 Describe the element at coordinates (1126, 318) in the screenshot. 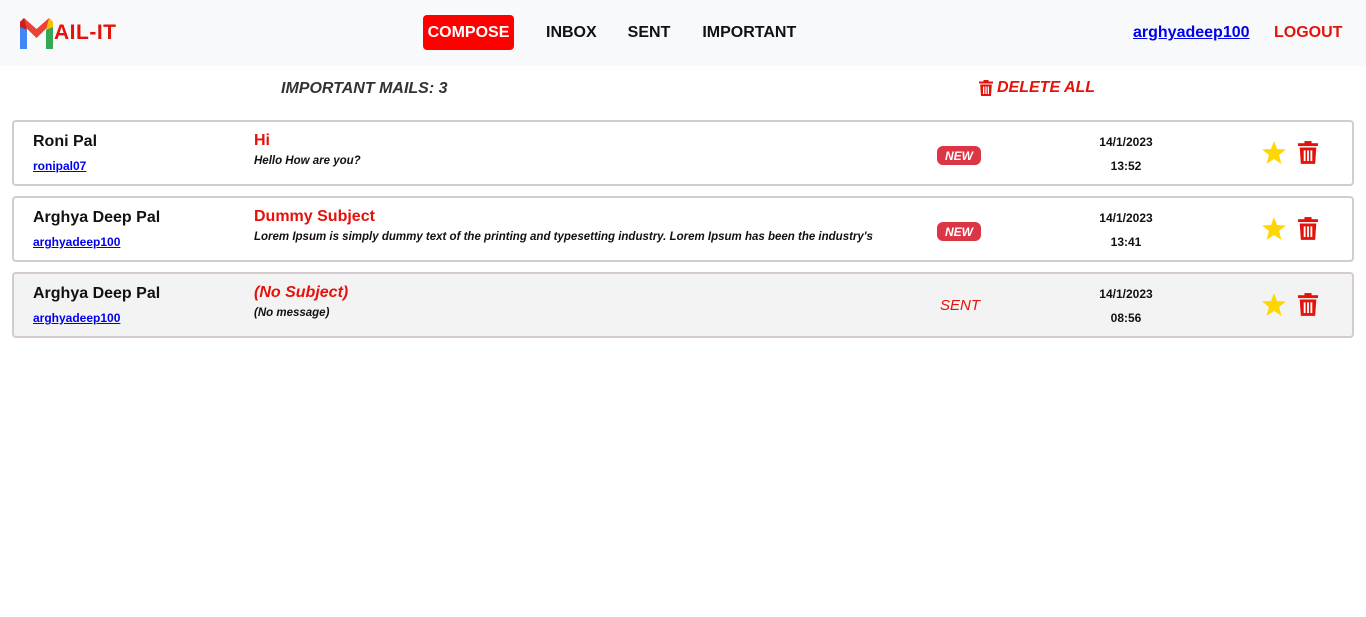

I see `mail-time: 08:56` at that location.